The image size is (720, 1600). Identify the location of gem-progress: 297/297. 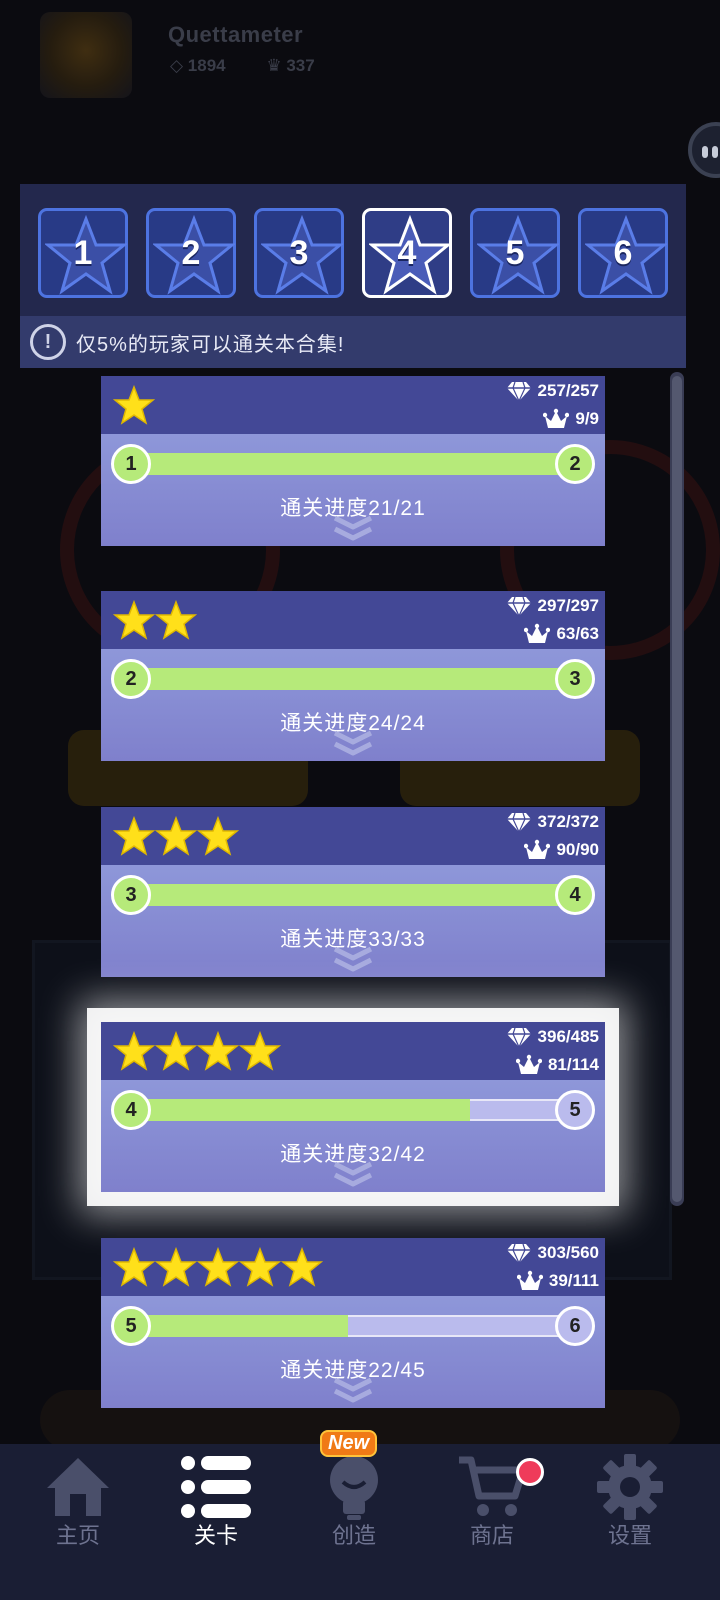
(552, 606).